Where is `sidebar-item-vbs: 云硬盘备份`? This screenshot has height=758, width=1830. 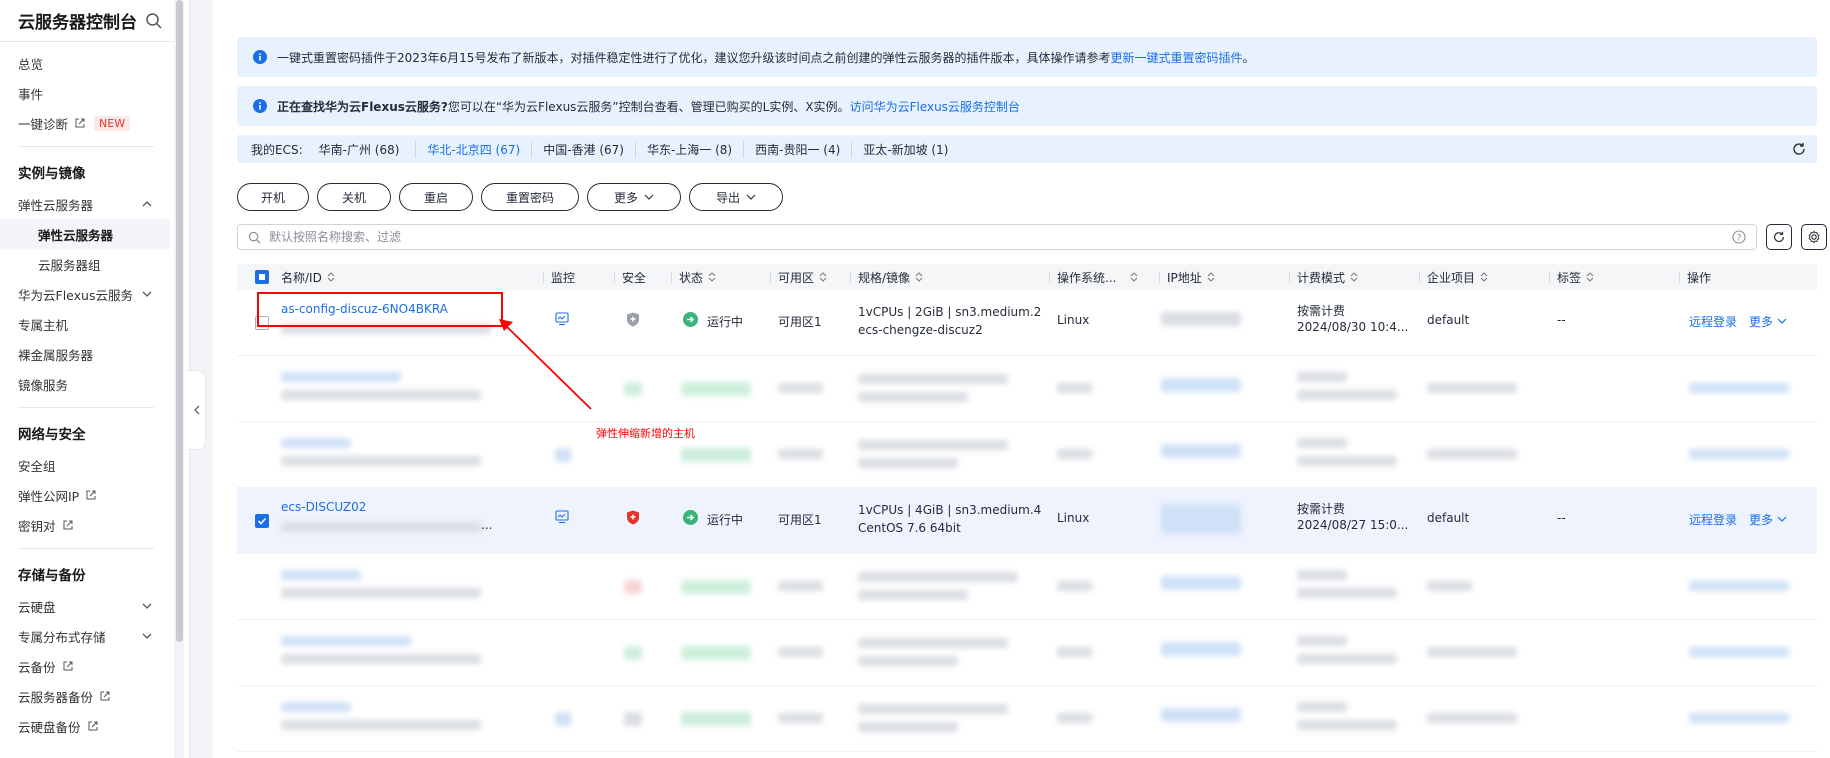
sidebar-item-vbs: 云硬盘备份 is located at coordinates (94, 726).